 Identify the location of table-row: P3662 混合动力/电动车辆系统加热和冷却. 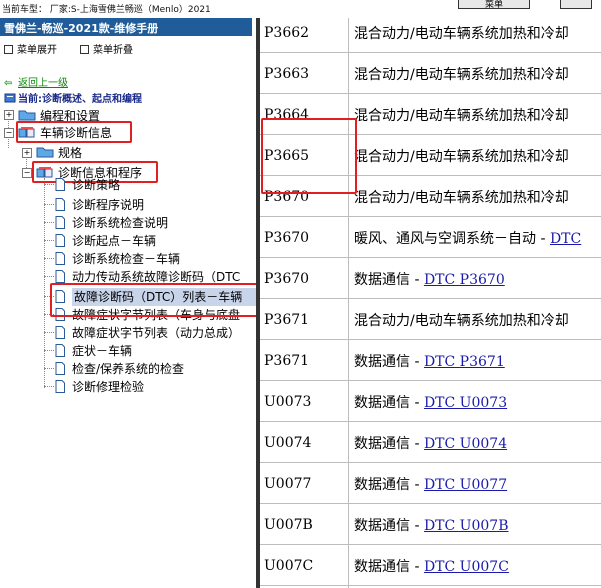
(430, 35).